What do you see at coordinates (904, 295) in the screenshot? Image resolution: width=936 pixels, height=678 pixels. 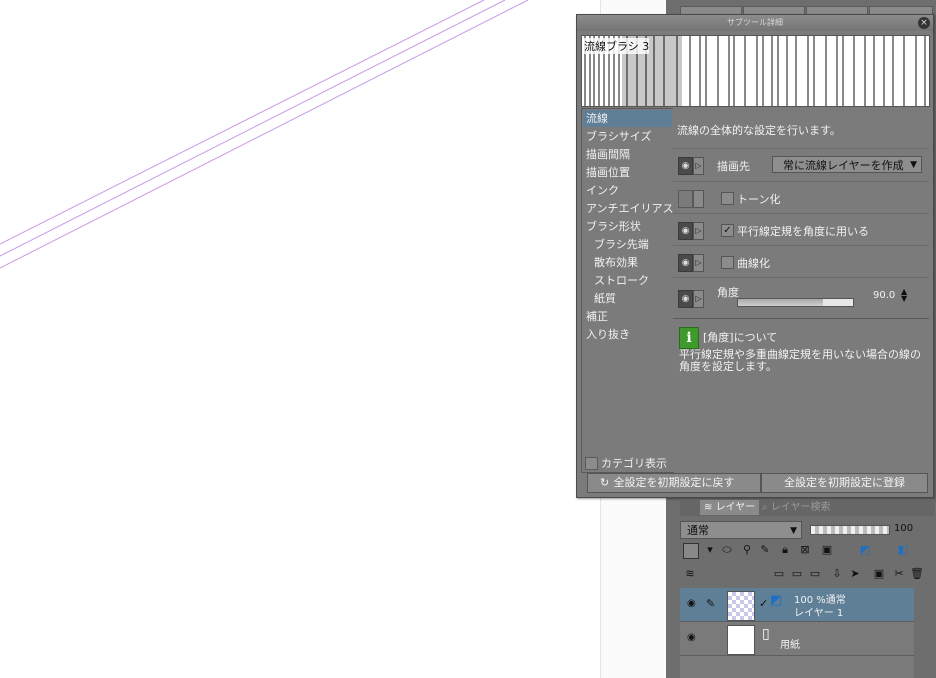 I see `spinner-icon: ▲ ▼` at bounding box center [904, 295].